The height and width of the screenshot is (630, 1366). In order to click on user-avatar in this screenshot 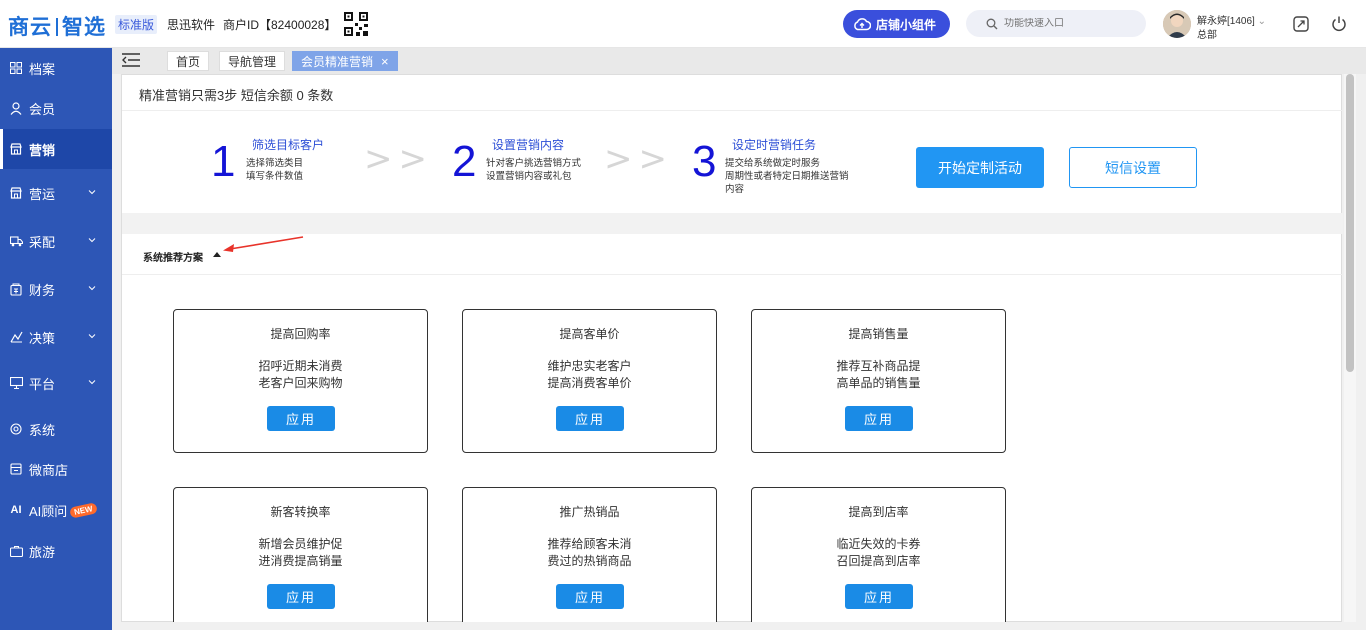, I will do `click(1177, 24)`.